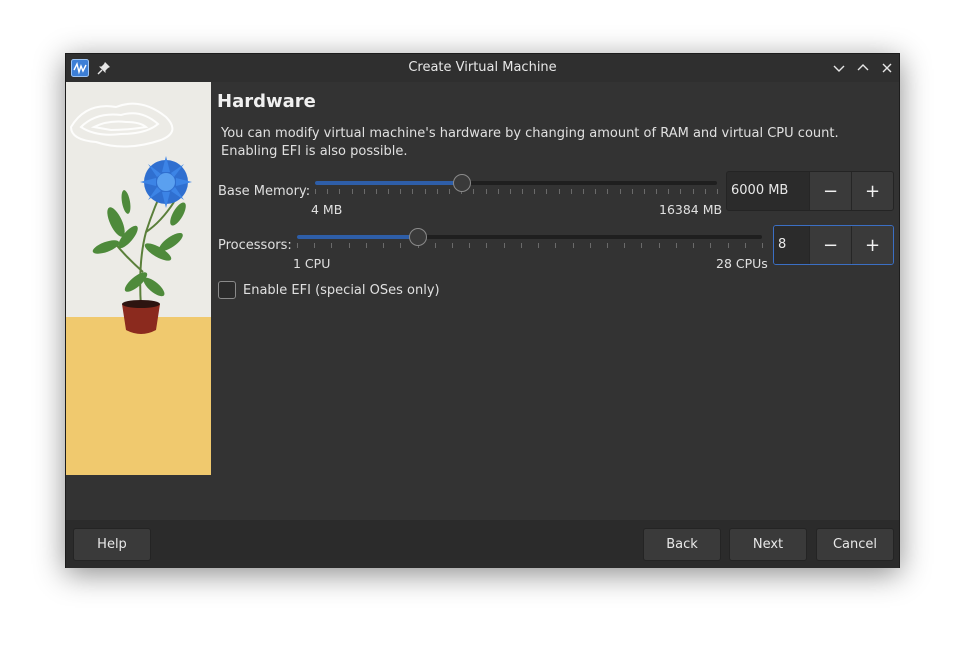  I want to click on memory-max-label: 16384 MB, so click(691, 209).